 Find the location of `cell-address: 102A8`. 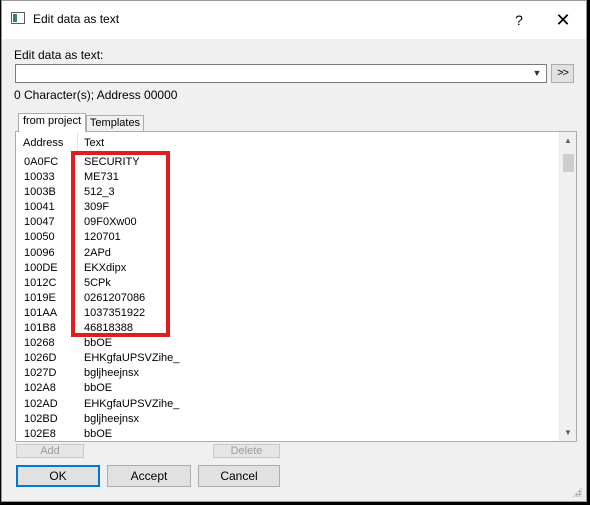

cell-address: 102A8 is located at coordinates (40, 388).